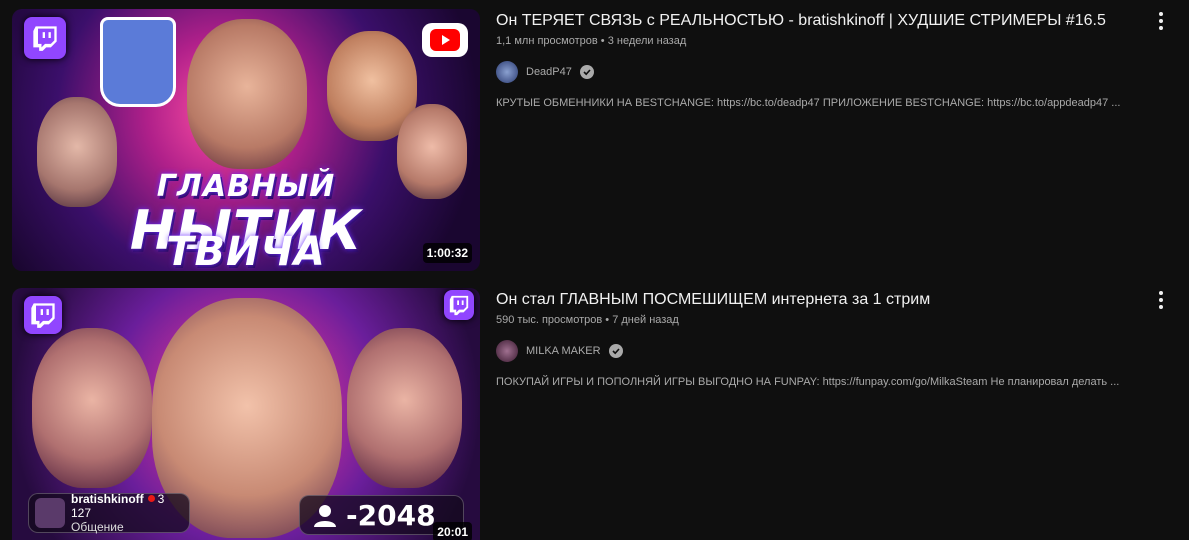 The image size is (1189, 540). Describe the element at coordinates (97, 527) in the screenshot. I see `stream-category: Общение` at that location.